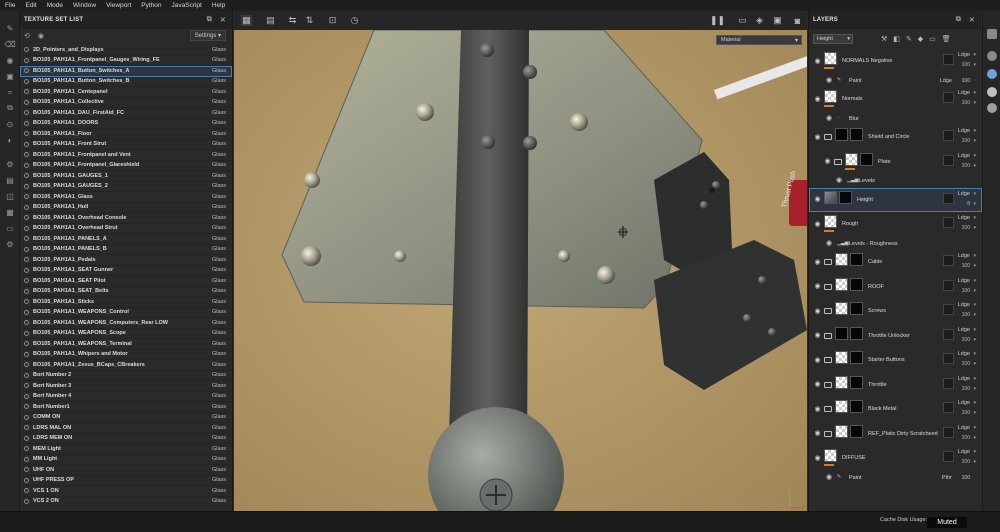 This screenshot has width=1000, height=532. What do you see at coordinates (126, 229) in the screenshot?
I see `texture-set-row: BO105_PAH1A1_Overhead Strut Glass` at bounding box center [126, 229].